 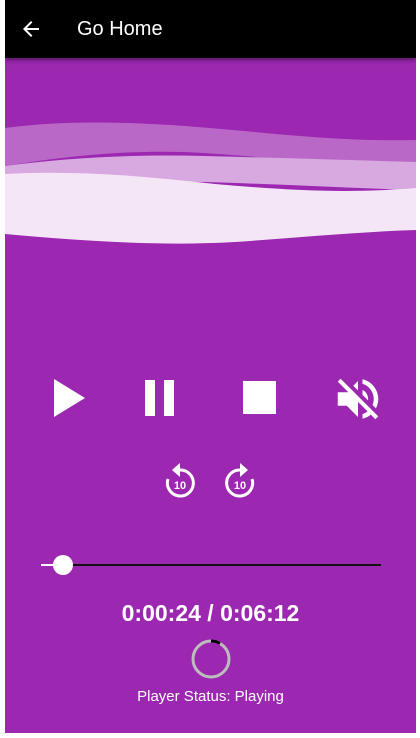 I want to click on forward-10-label: 10, so click(x=240, y=486).